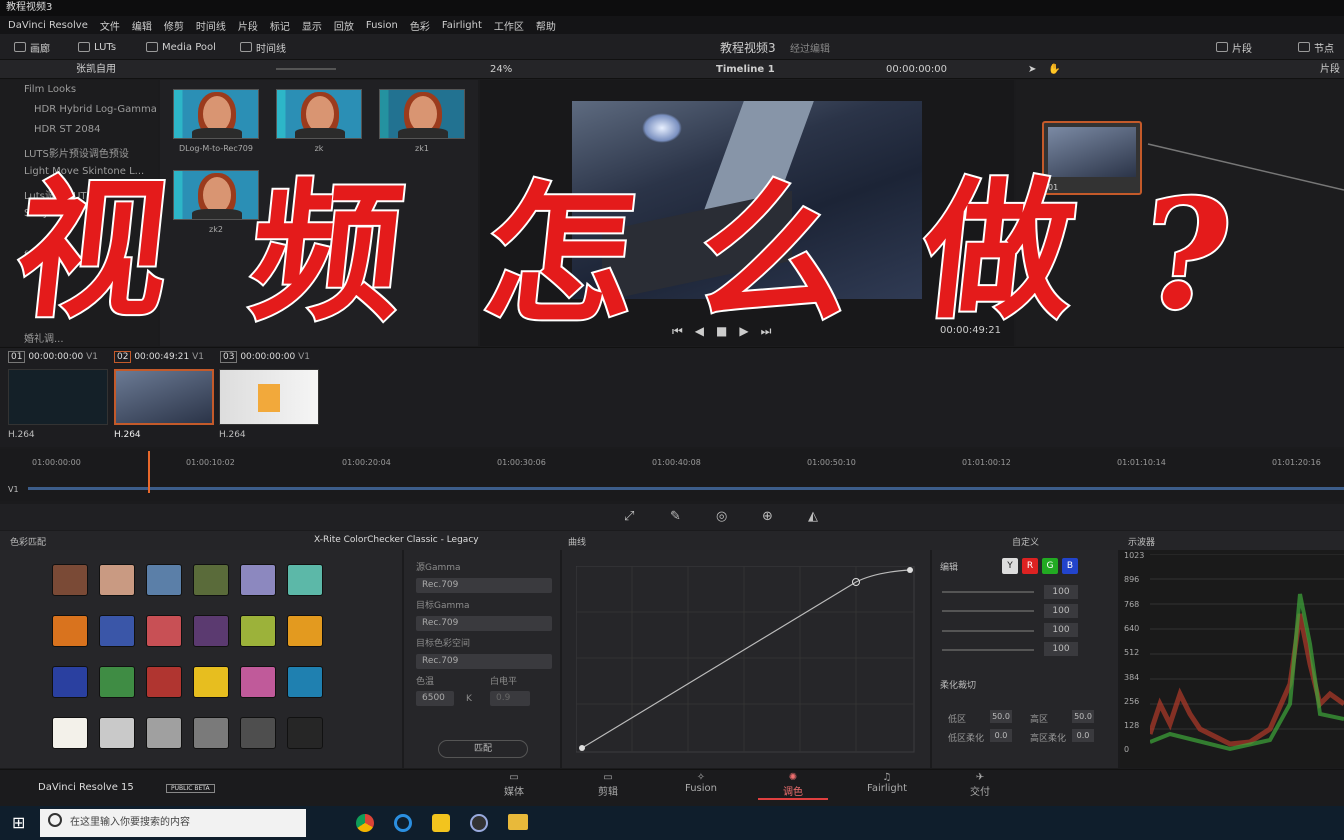  Describe the element at coordinates (746, 660) in the screenshot. I see `curve-graph` at that location.